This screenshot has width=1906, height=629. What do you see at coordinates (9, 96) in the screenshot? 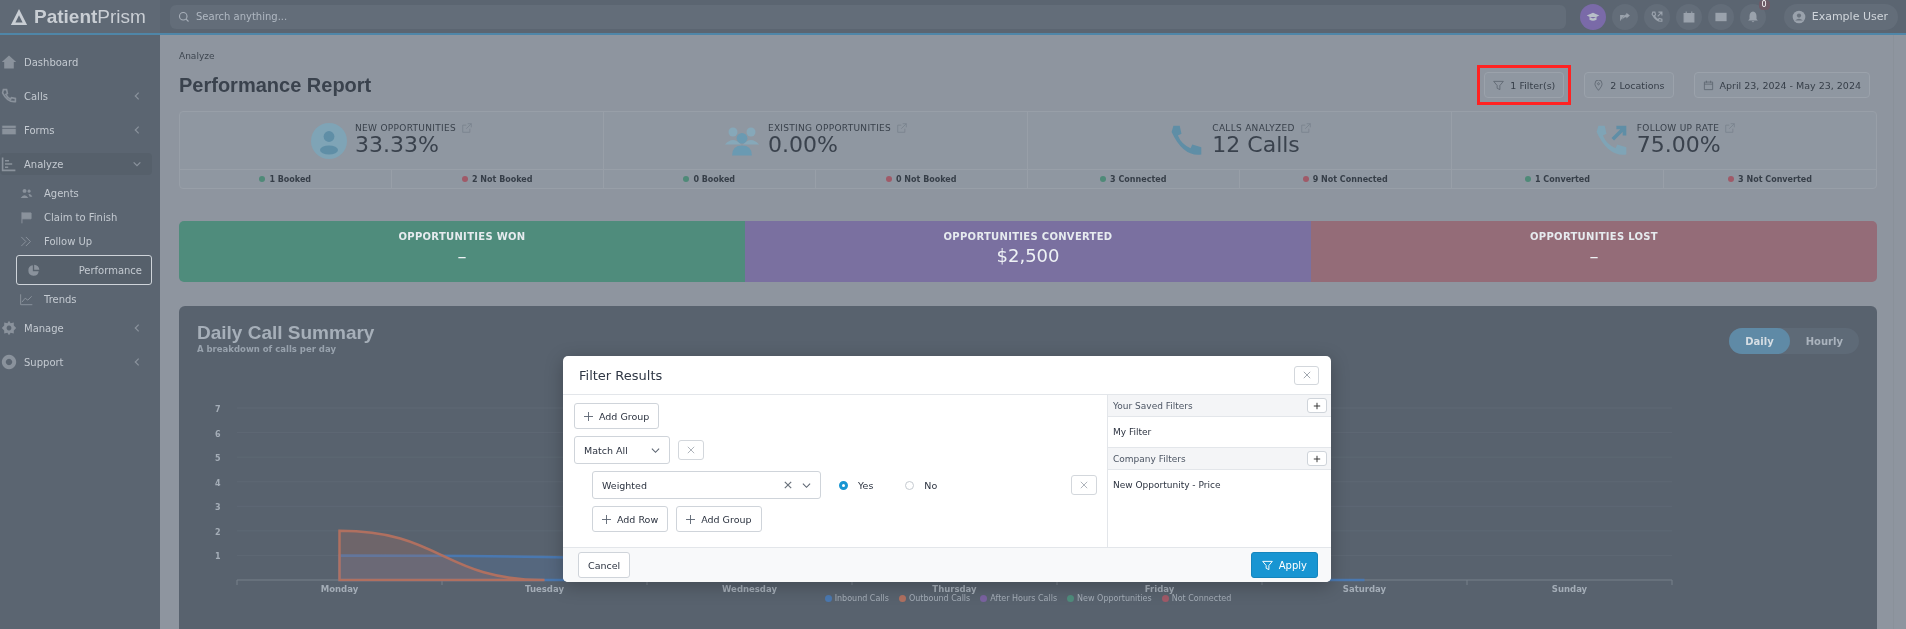
I see `phone-icon` at bounding box center [9, 96].